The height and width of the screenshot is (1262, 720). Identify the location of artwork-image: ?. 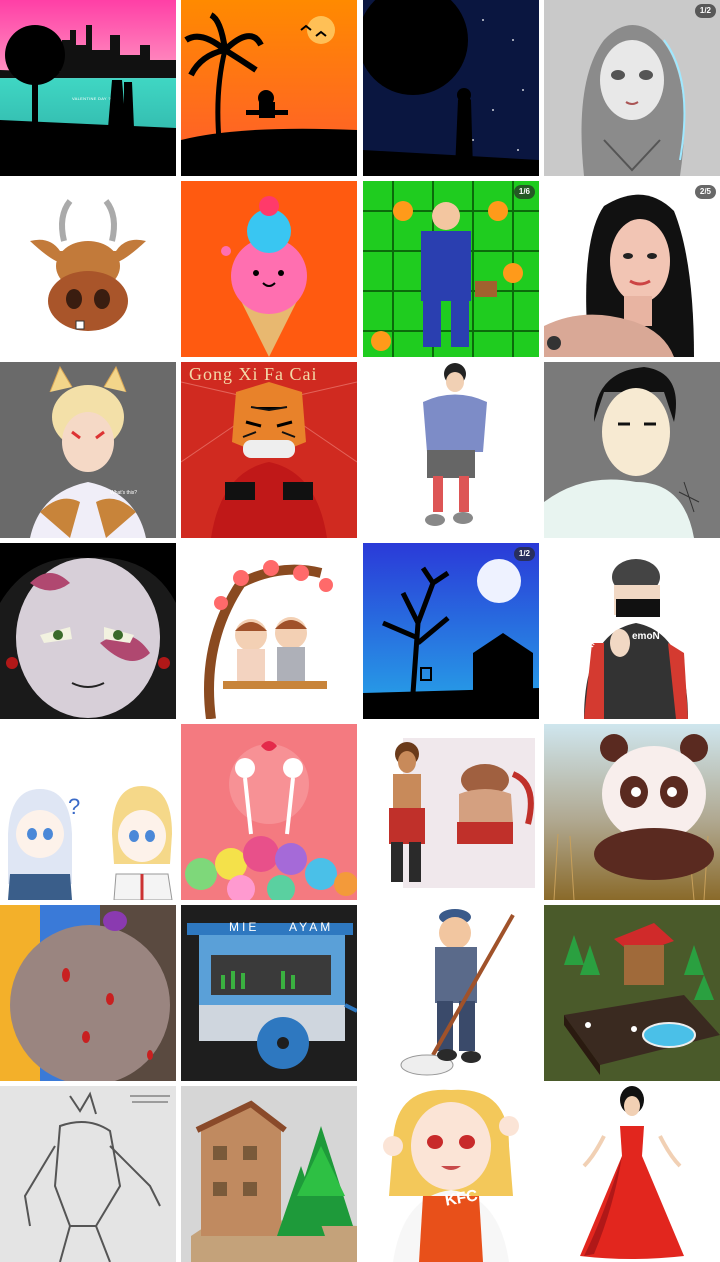
(88, 812).